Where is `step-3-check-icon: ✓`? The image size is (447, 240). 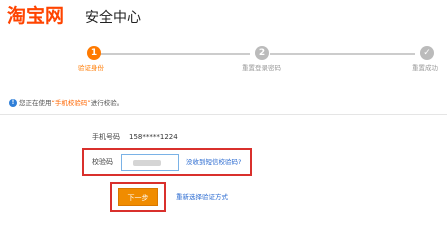
step-3-check-icon: ✓ is located at coordinates (427, 53).